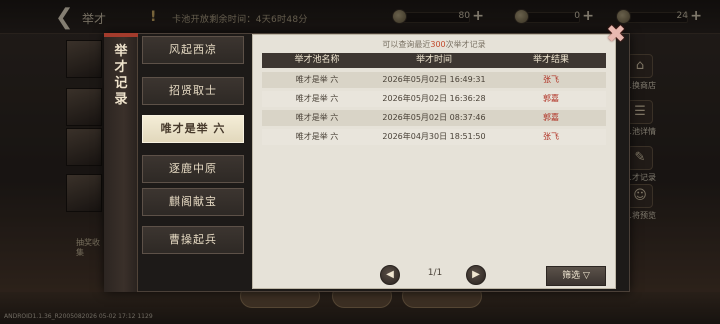  What do you see at coordinates (193, 169) in the screenshot?
I see `tab-pool-4: 逐鹿中原` at bounding box center [193, 169].